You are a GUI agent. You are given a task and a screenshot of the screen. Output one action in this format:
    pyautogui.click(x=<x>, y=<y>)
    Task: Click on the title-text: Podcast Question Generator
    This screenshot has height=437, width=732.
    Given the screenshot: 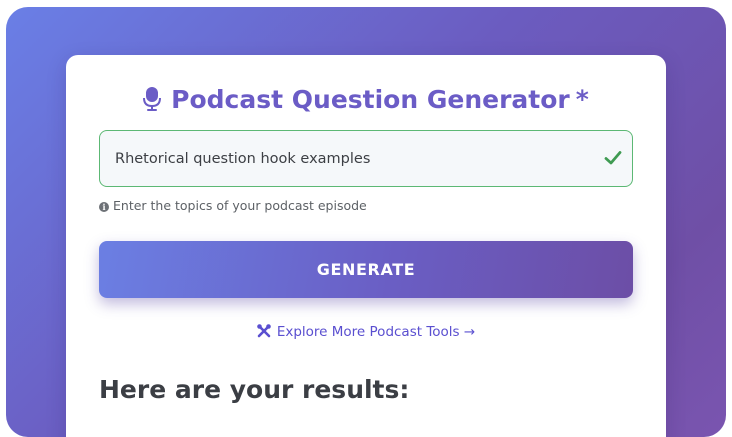 What is the action you would take?
    pyautogui.click(x=370, y=99)
    